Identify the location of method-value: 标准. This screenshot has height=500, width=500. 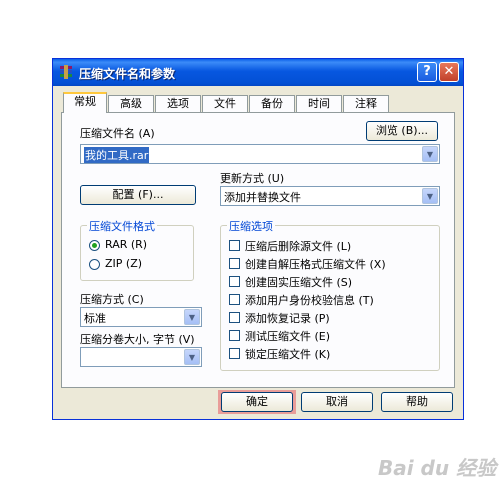
(95, 318).